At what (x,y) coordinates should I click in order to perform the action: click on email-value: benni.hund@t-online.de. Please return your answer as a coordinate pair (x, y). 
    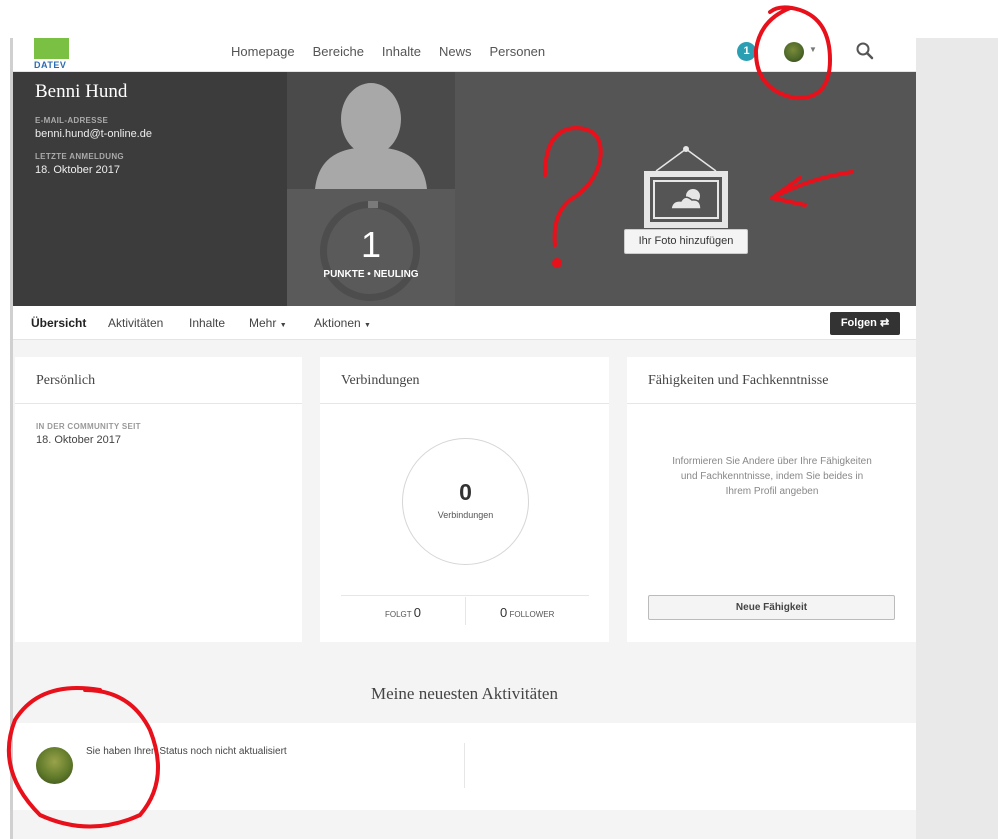
    Looking at the image, I should click on (93, 134).